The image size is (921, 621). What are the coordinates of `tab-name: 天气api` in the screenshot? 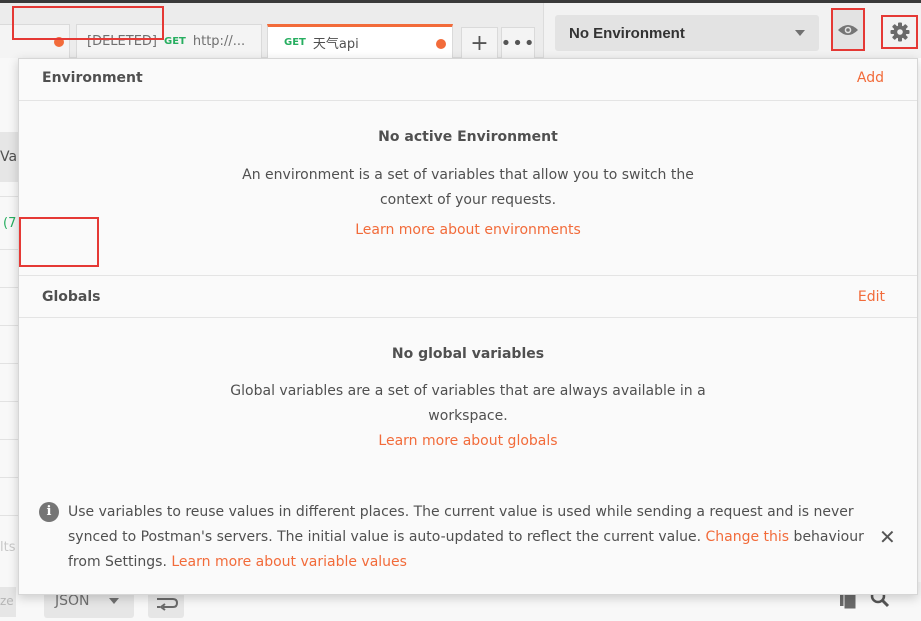 It's located at (335, 44).